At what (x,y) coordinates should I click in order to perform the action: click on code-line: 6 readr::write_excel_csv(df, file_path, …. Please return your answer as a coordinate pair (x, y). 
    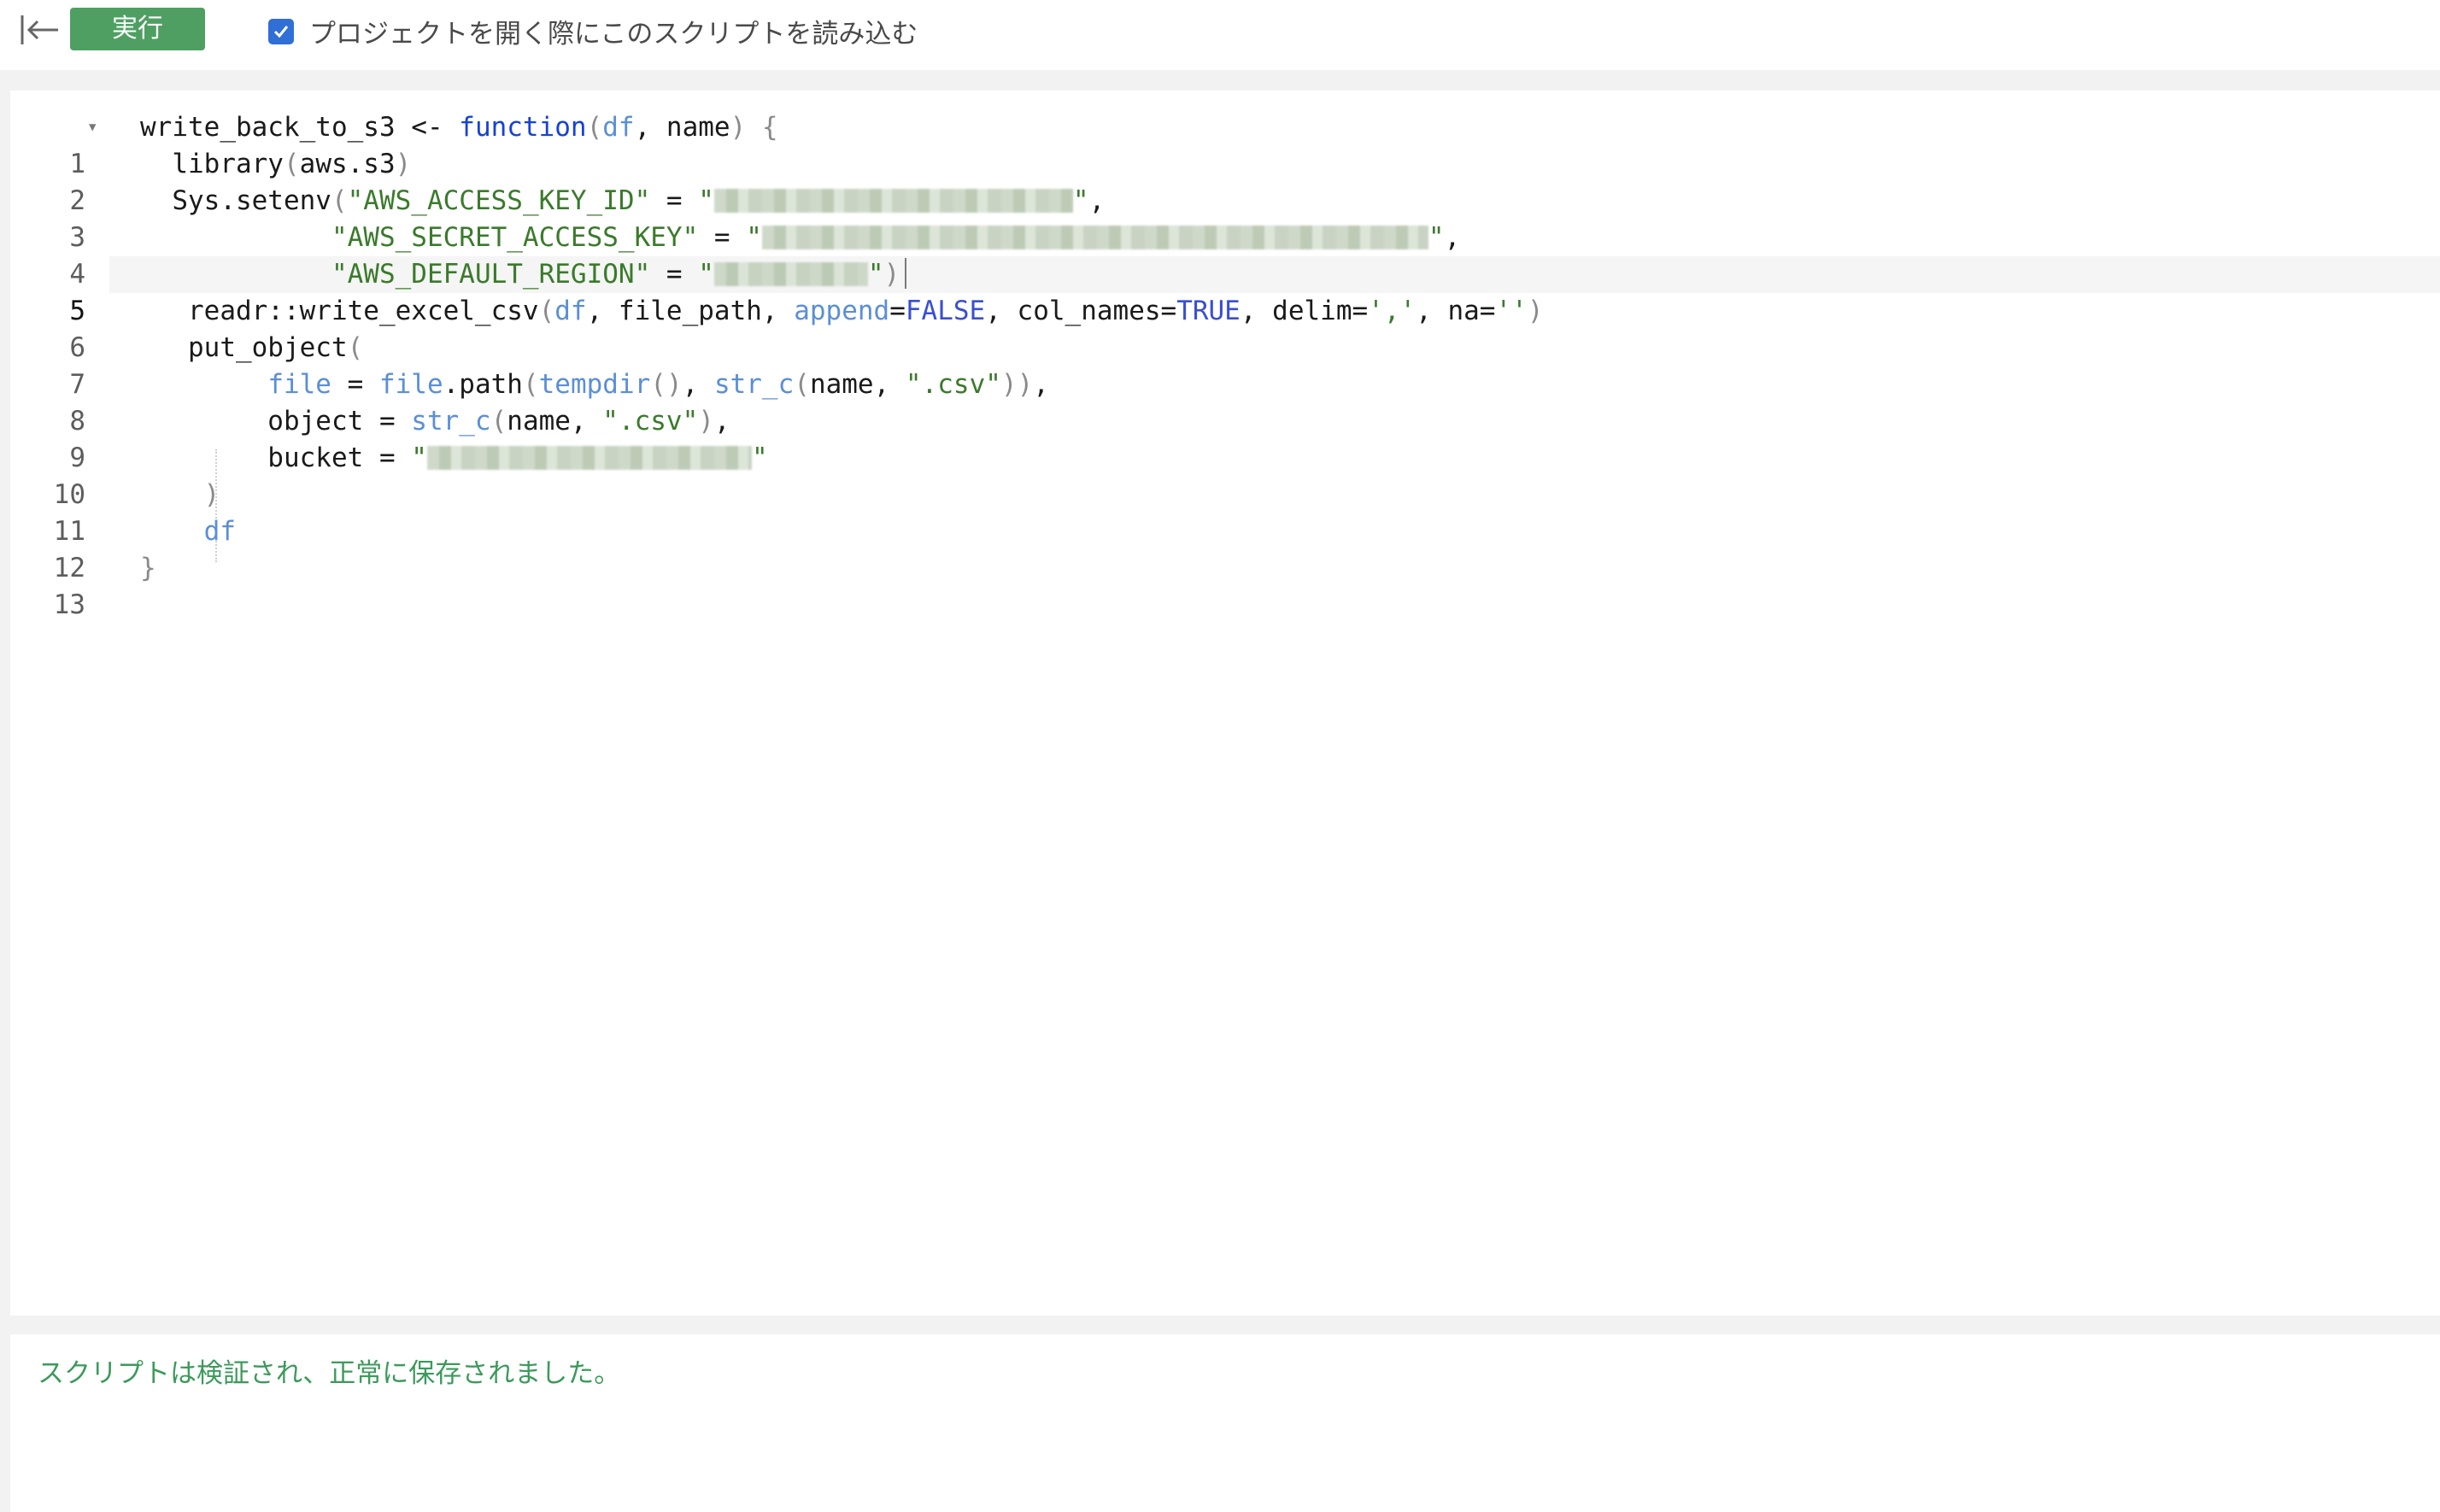
    Looking at the image, I should click on (1225, 328).